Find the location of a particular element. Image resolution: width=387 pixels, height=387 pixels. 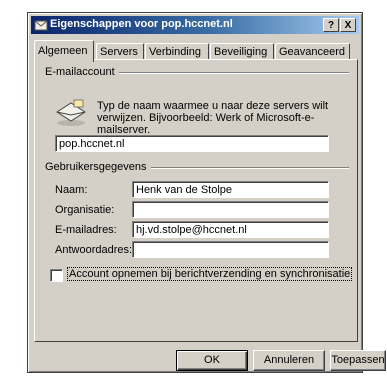

include-account-checkbox is located at coordinates (56, 275).